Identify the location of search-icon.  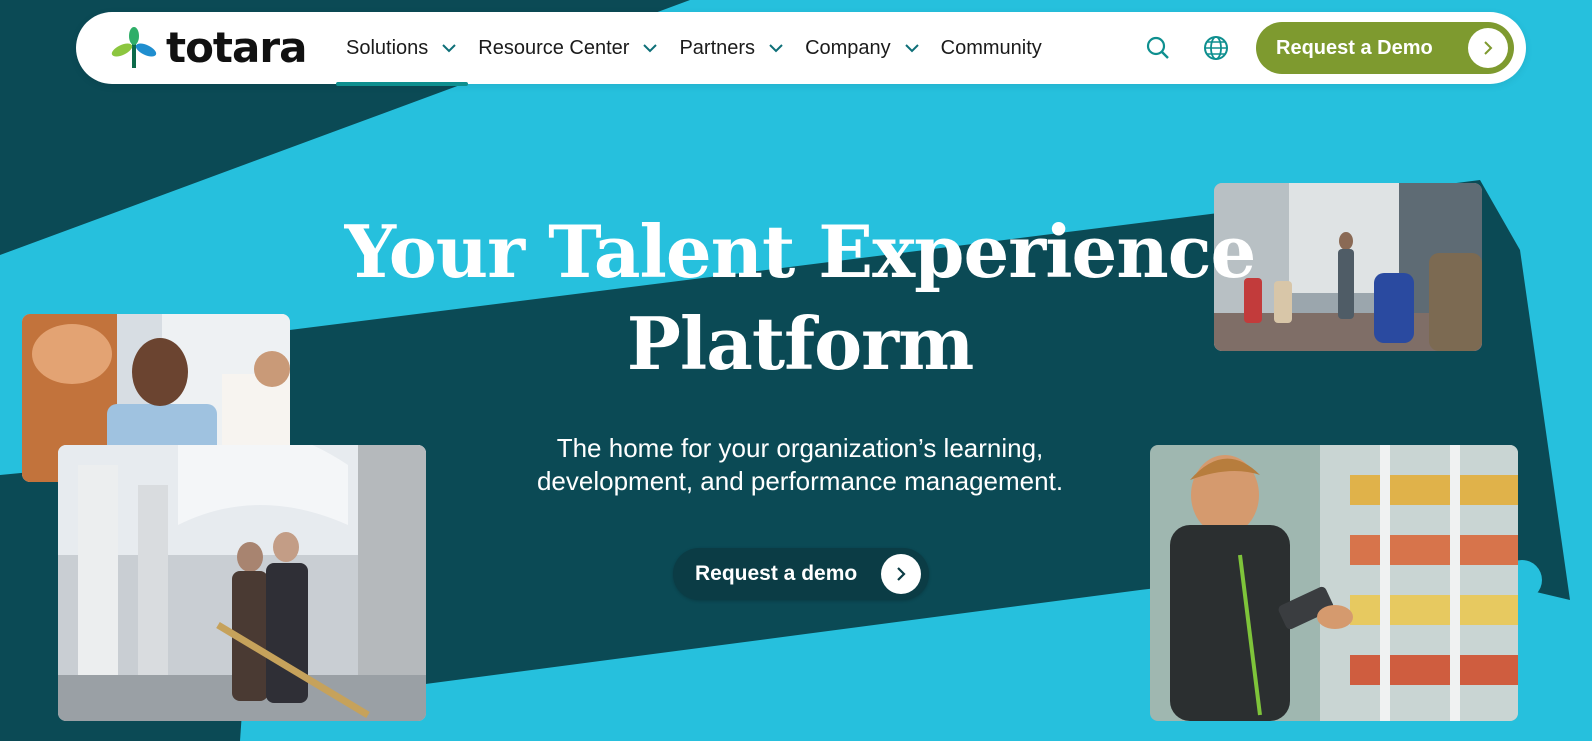
(1158, 48).